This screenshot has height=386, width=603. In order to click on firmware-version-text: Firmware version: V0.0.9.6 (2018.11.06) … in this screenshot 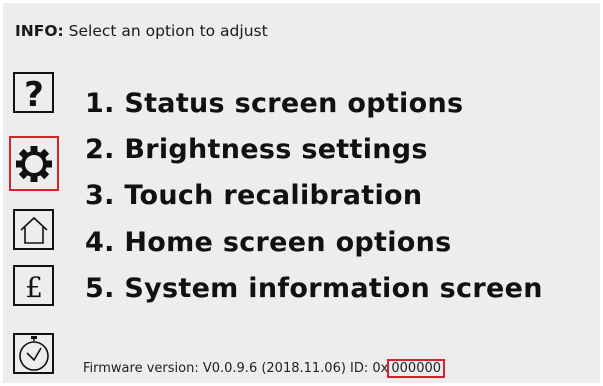, I will do `click(236, 368)`.